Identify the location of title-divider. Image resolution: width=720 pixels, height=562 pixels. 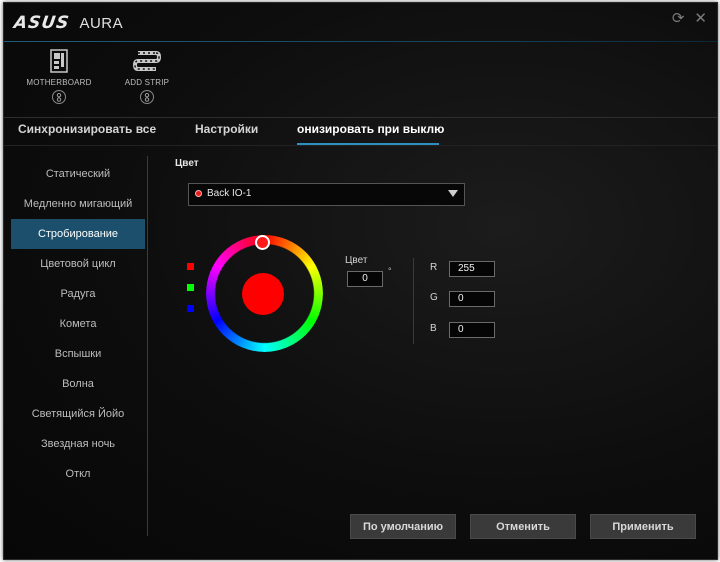
(360, 41).